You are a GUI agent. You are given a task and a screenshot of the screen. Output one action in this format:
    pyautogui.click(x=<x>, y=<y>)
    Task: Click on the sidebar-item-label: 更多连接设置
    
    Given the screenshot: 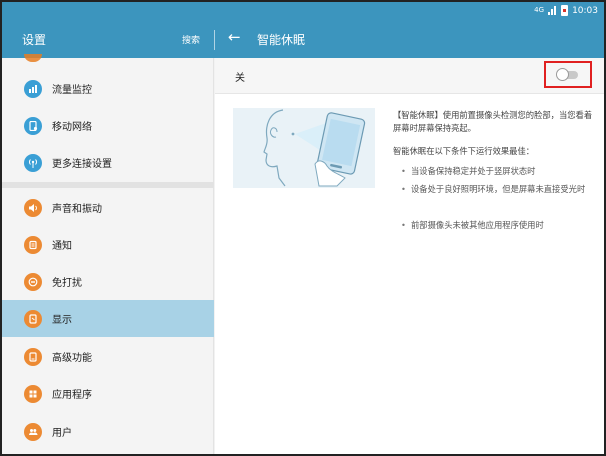 What is the action you would take?
    pyautogui.click(x=82, y=164)
    